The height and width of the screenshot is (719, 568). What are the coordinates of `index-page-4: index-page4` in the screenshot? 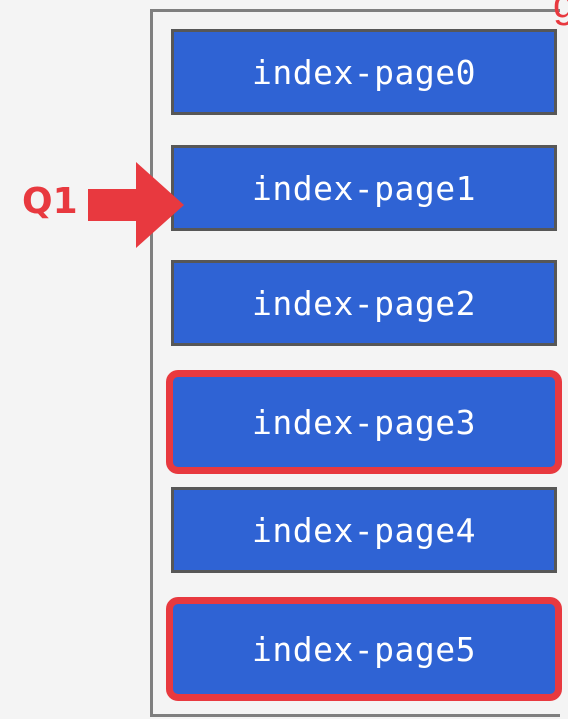 It's located at (364, 530).